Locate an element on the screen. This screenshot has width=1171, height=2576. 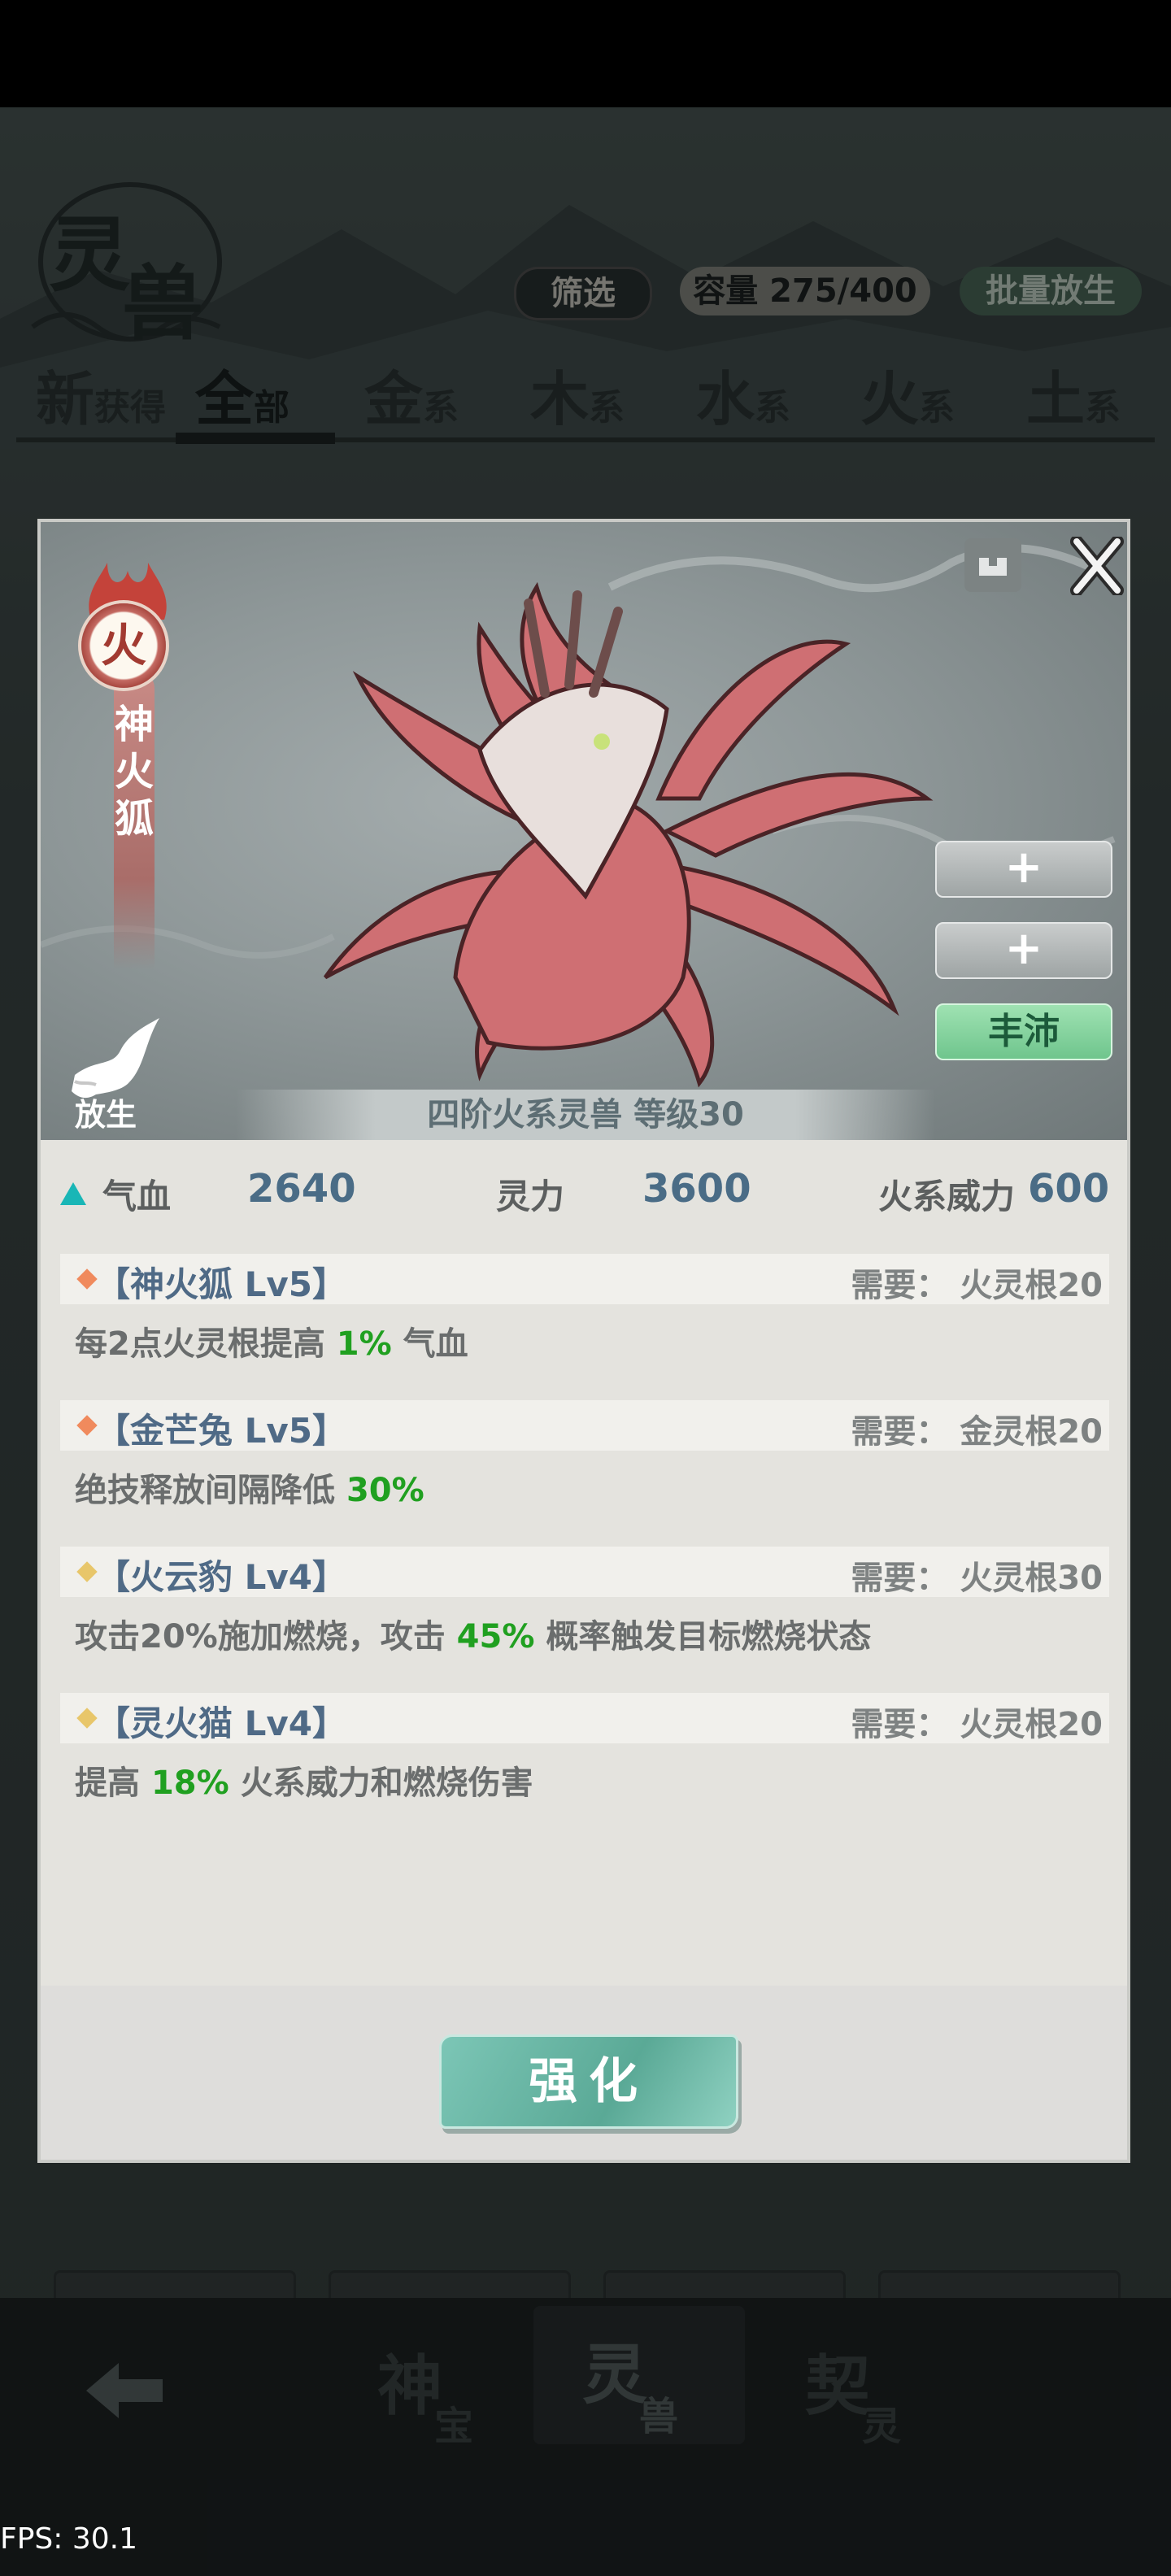
skill-name: 【火云豹 Lv4】 is located at coordinates (221, 1577).